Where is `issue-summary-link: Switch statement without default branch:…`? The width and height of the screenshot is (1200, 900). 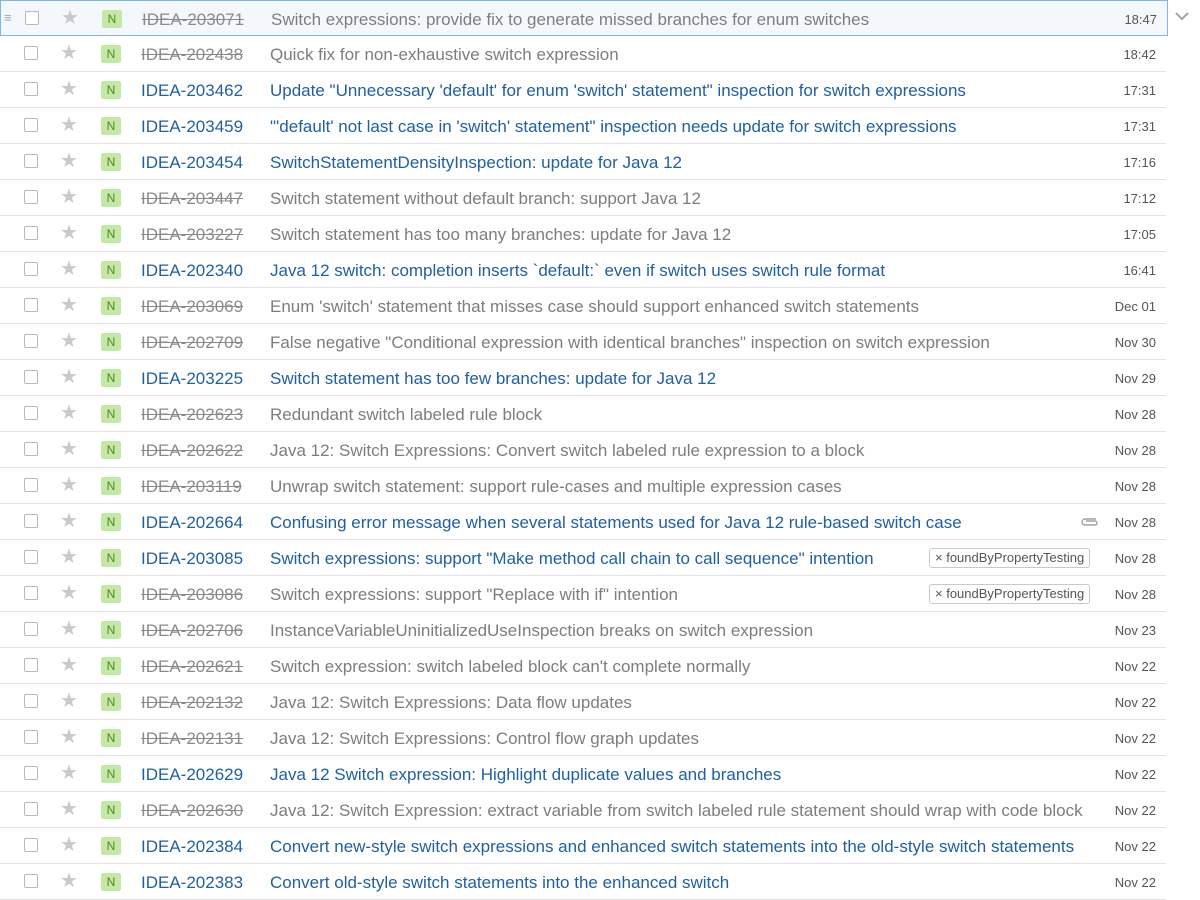 issue-summary-link: Switch statement without default branch:… is located at coordinates (485, 199).